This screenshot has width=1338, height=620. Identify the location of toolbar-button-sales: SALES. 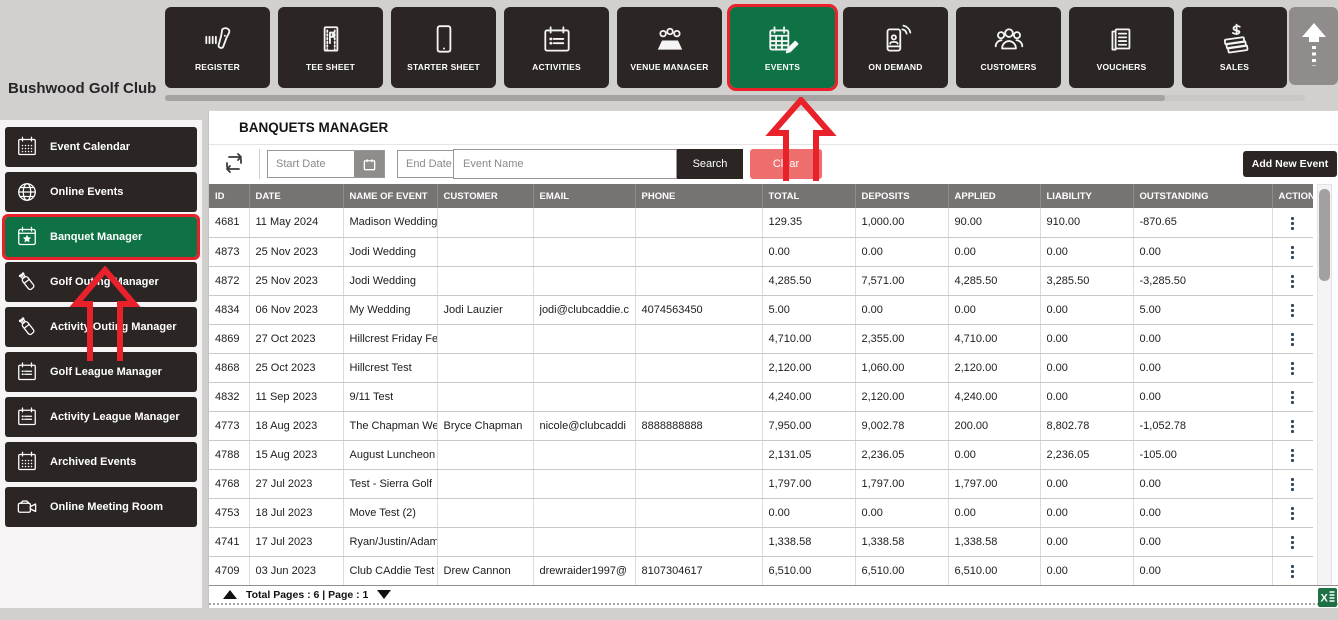
(1234, 47).